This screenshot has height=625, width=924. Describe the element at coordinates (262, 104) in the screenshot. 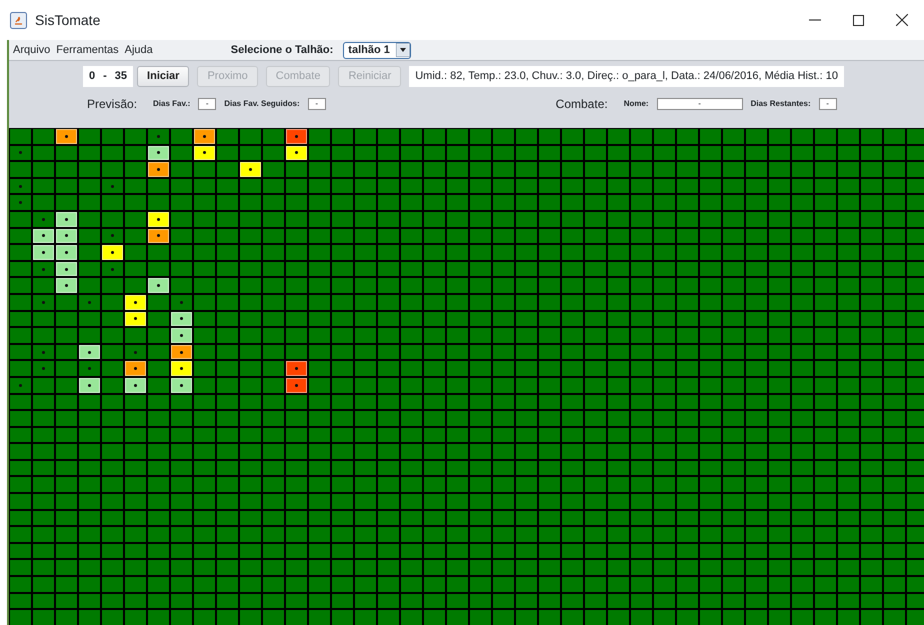

I see `field-label: Dias Fav. Seguidos:` at that location.